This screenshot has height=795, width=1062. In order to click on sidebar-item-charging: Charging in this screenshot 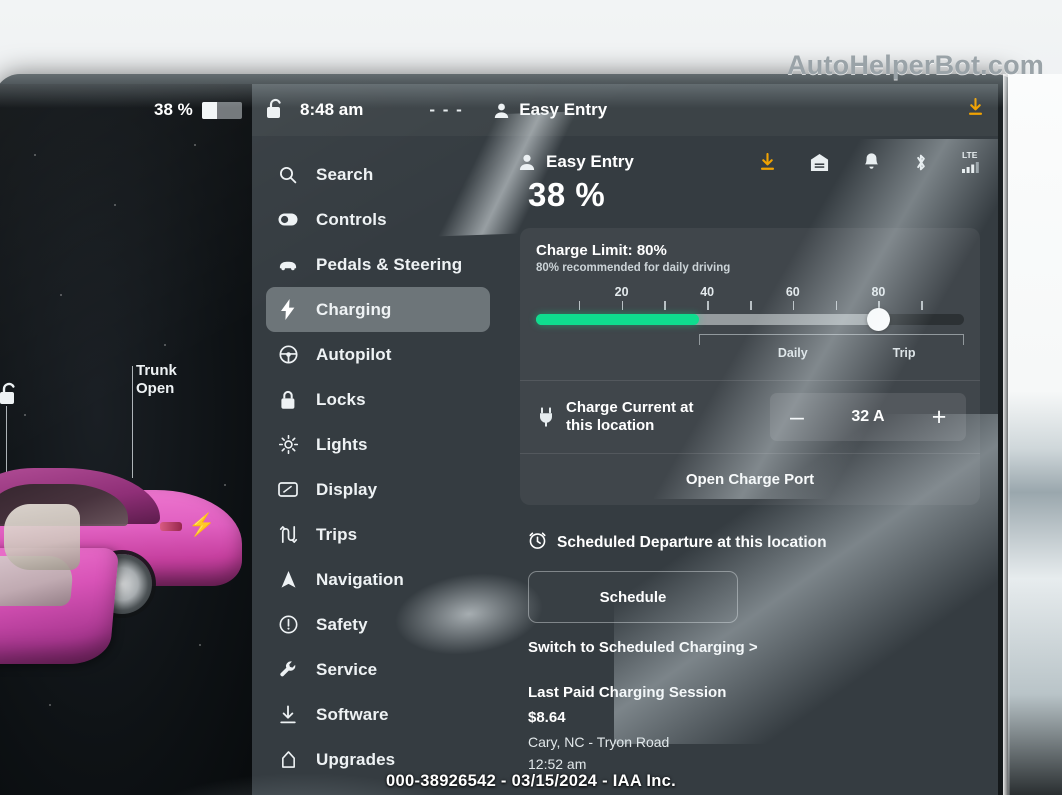, I will do `click(378, 309)`.